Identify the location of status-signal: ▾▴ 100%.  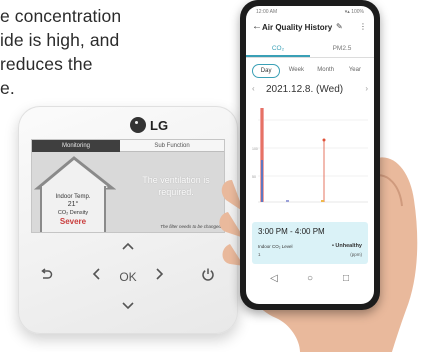
(354, 12).